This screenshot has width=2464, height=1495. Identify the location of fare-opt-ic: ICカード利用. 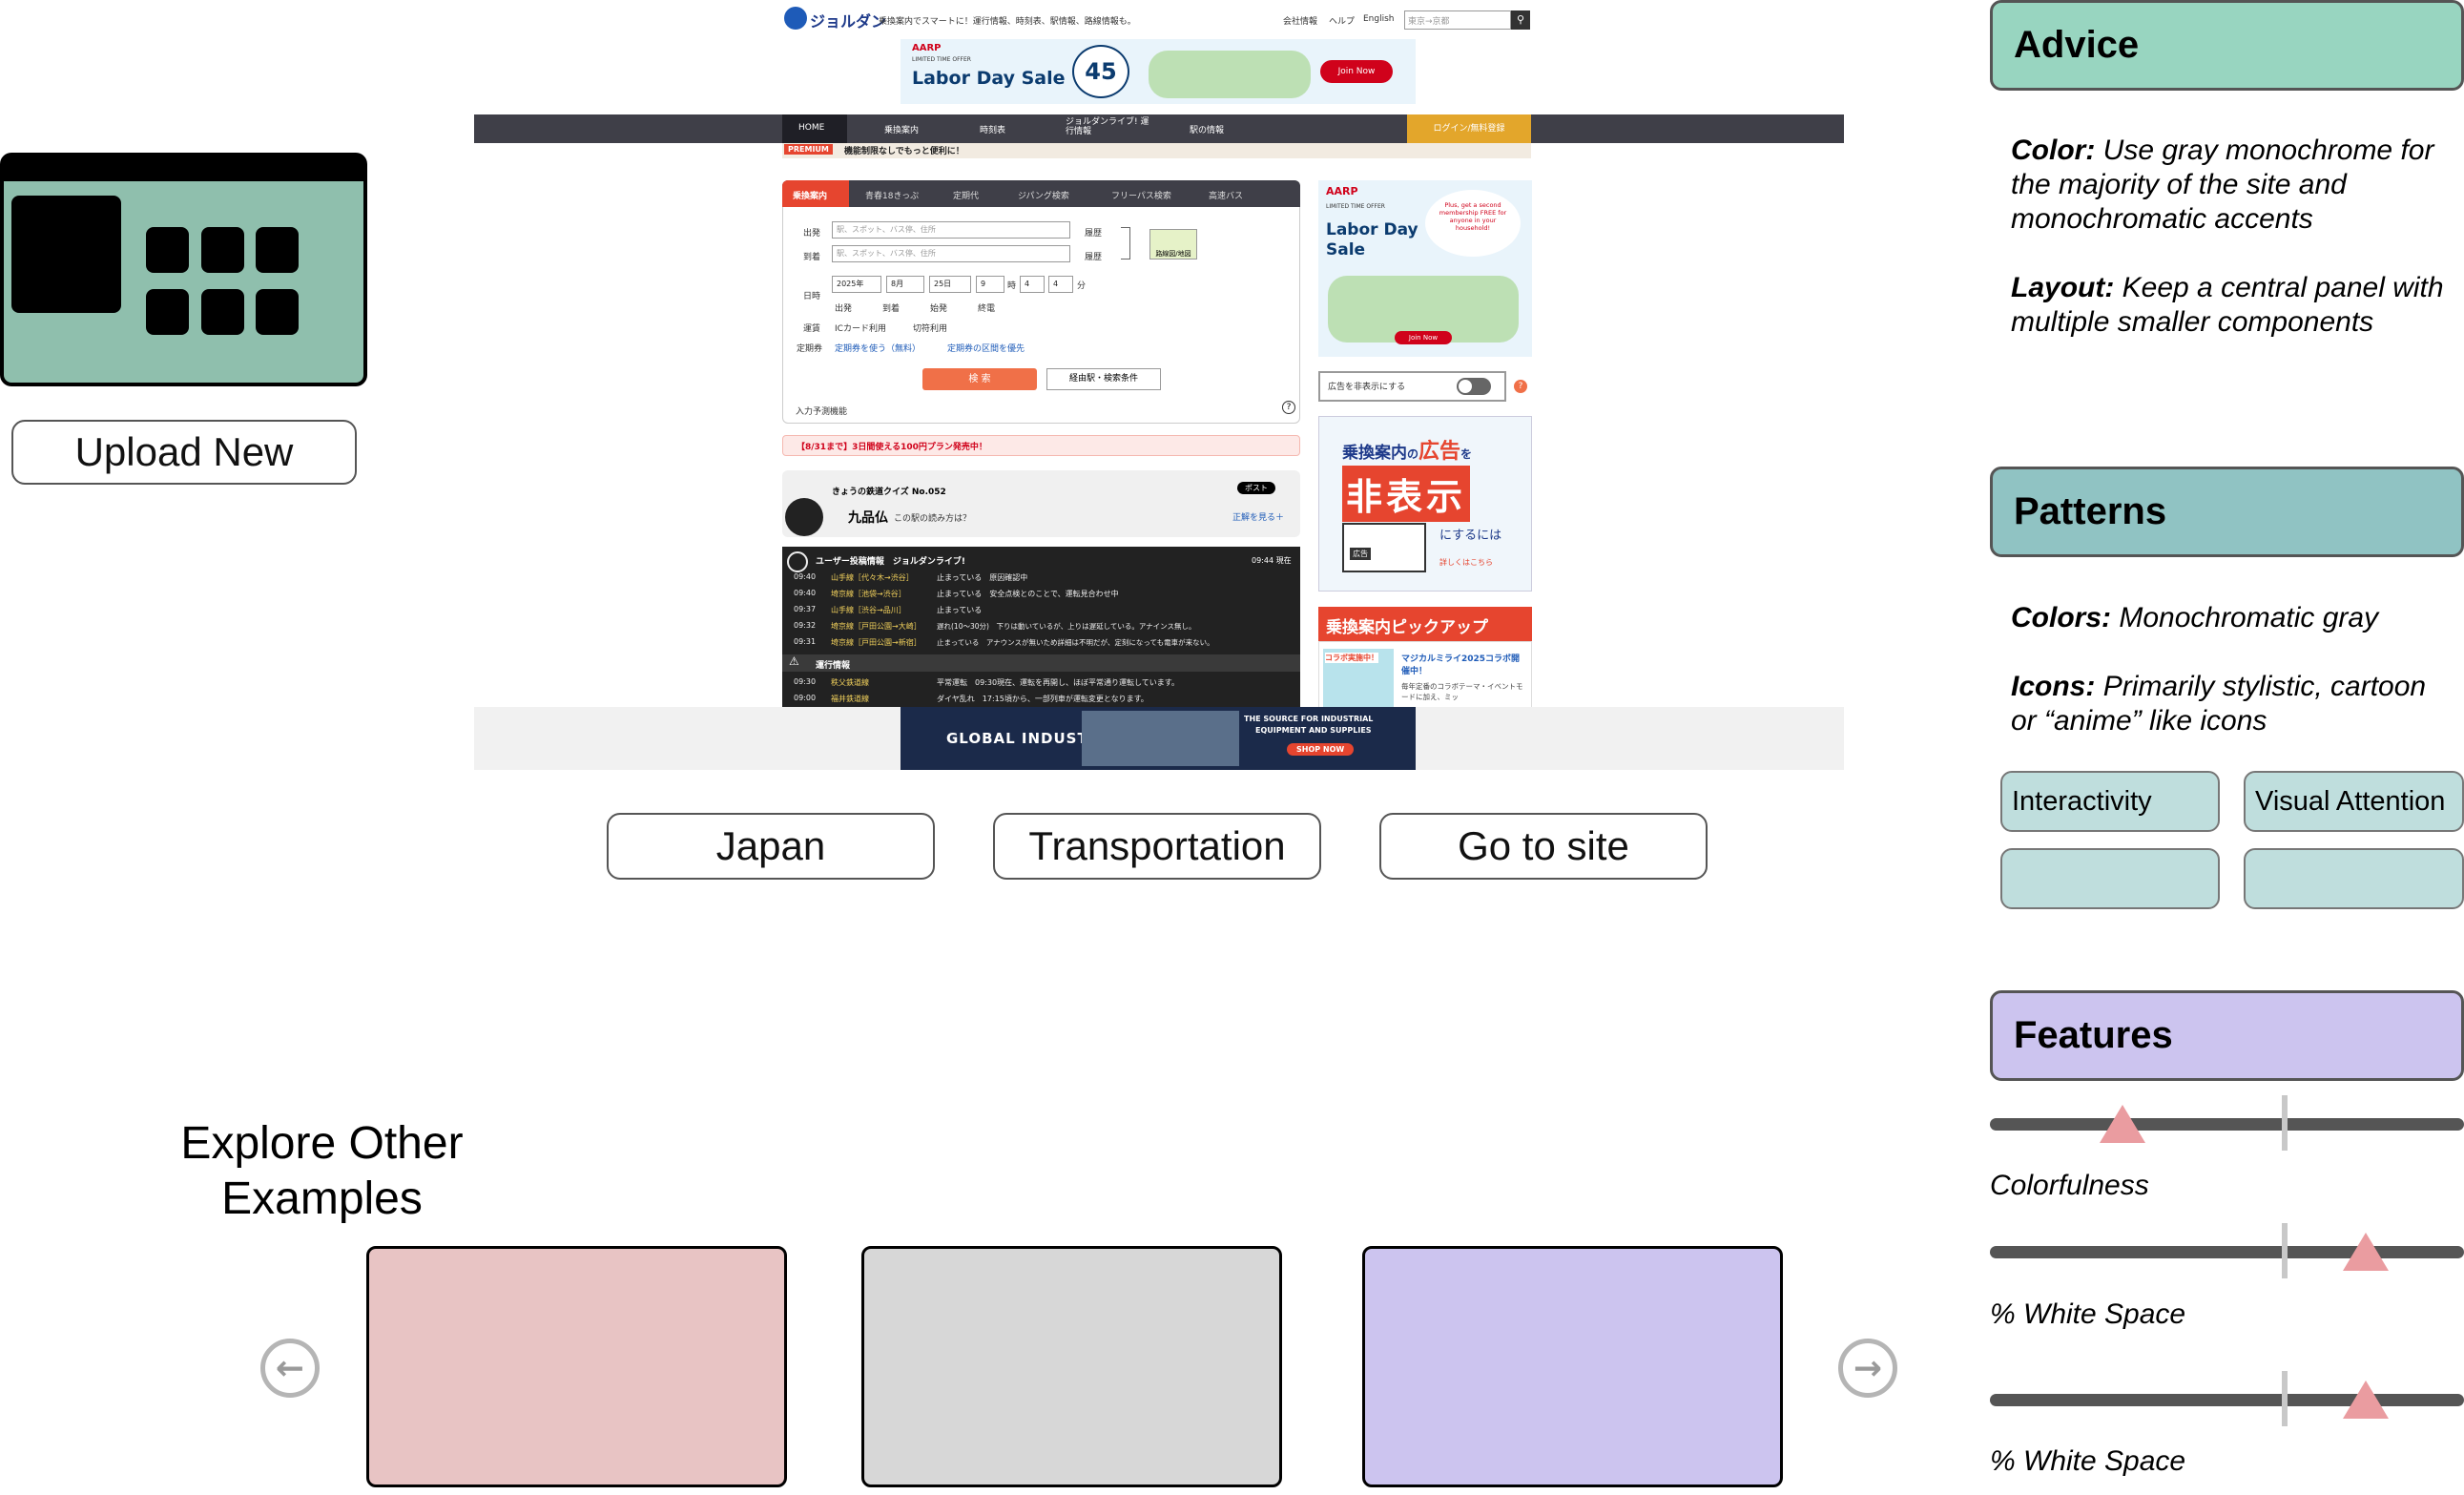
(860, 328).